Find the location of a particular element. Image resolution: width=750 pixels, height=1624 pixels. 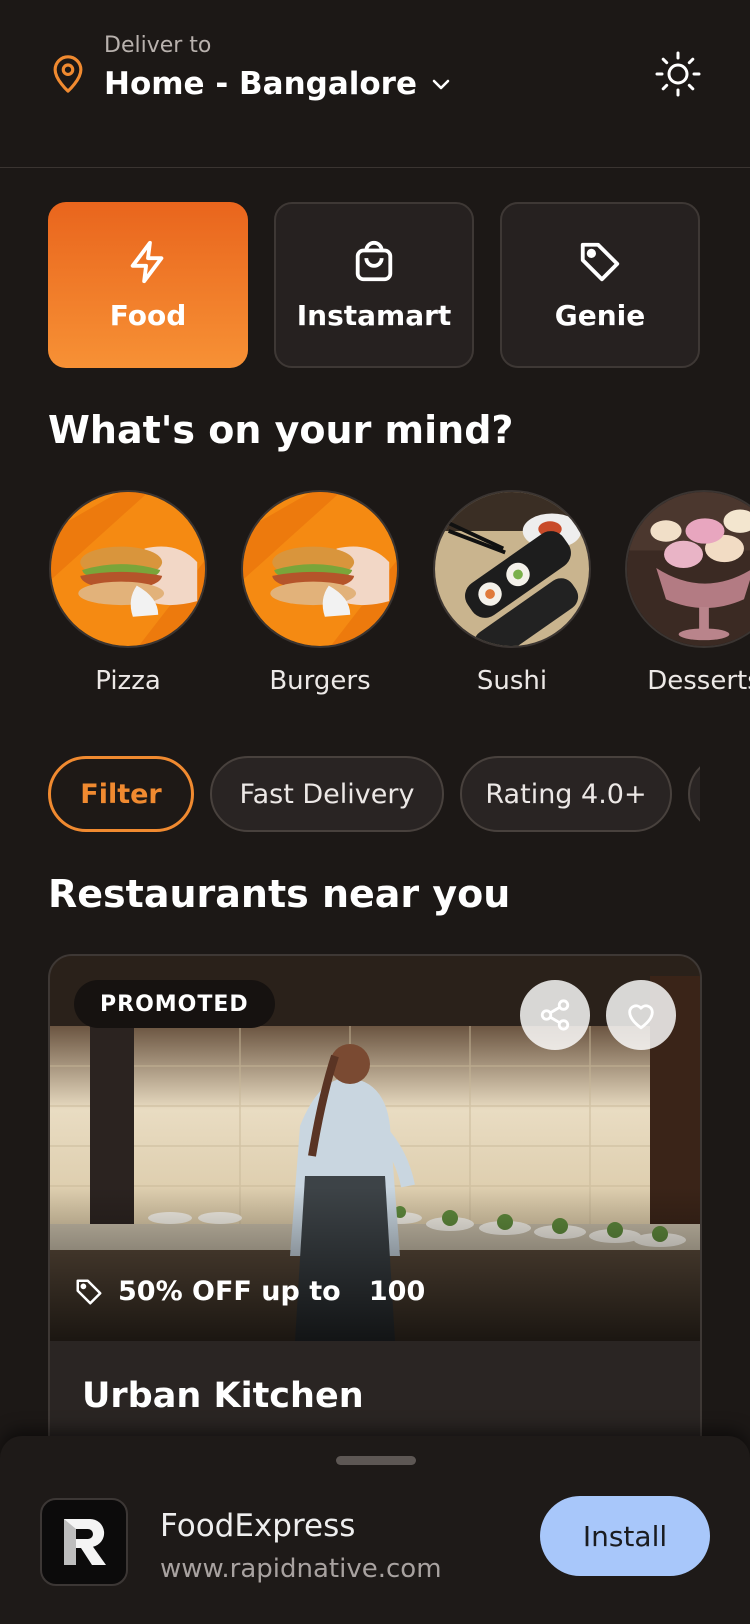

offer-text: 50% OFF up to 100 is located at coordinates (272, 1291).